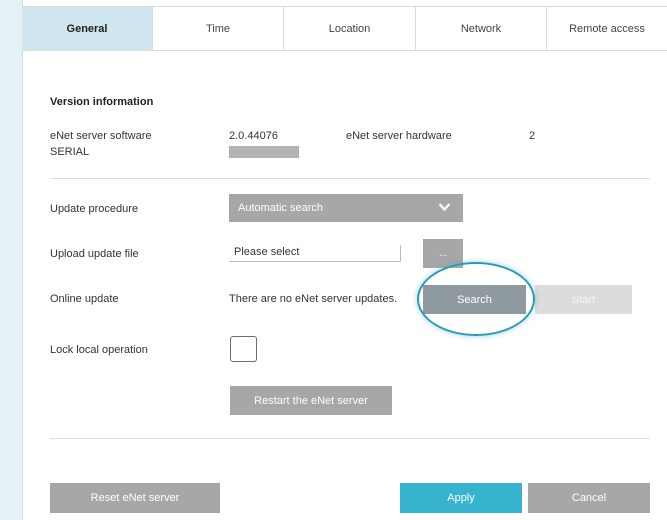  Describe the element at coordinates (461, 498) in the screenshot. I see `apply-button: Apply` at that location.